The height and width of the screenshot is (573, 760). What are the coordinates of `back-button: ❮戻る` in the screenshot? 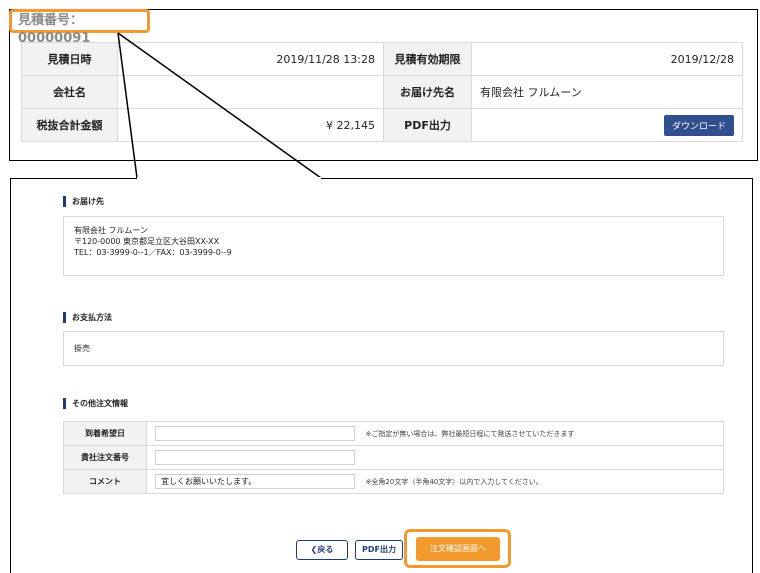 It's located at (322, 550).